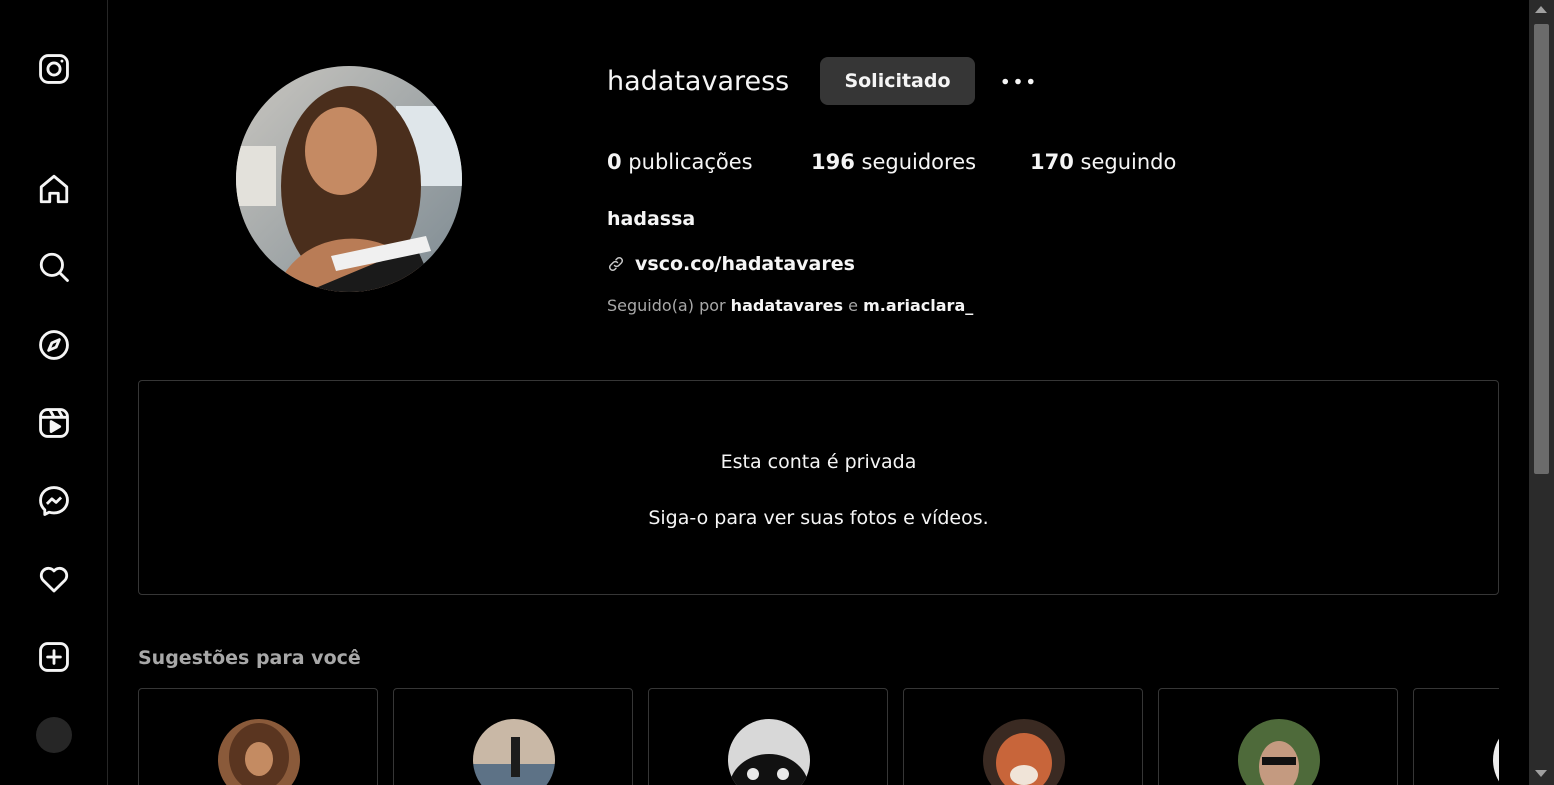 This screenshot has height=785, width=1554. I want to click on page-scrollbar, so click(1541, 392).